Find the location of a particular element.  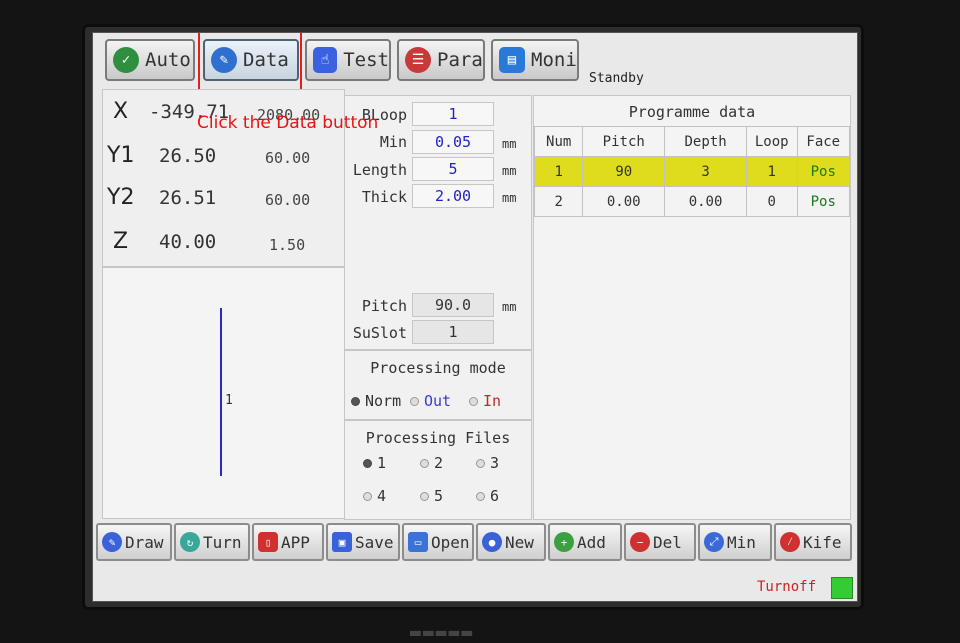

cell-depth: 3 is located at coordinates (705, 171).